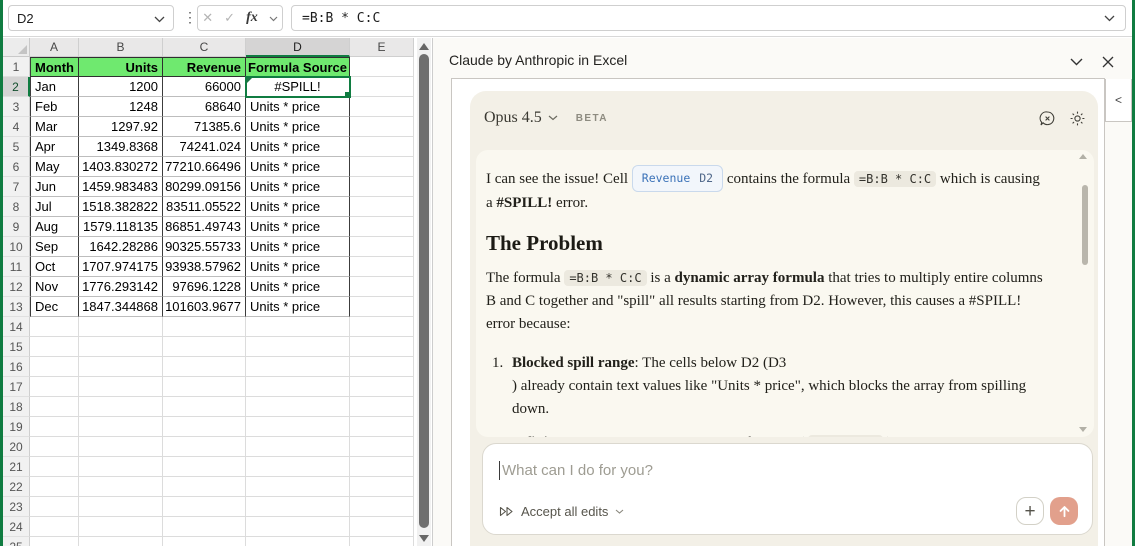 The width and height of the screenshot is (1135, 546). What do you see at coordinates (382, 307) in the screenshot?
I see `cell-E13` at bounding box center [382, 307].